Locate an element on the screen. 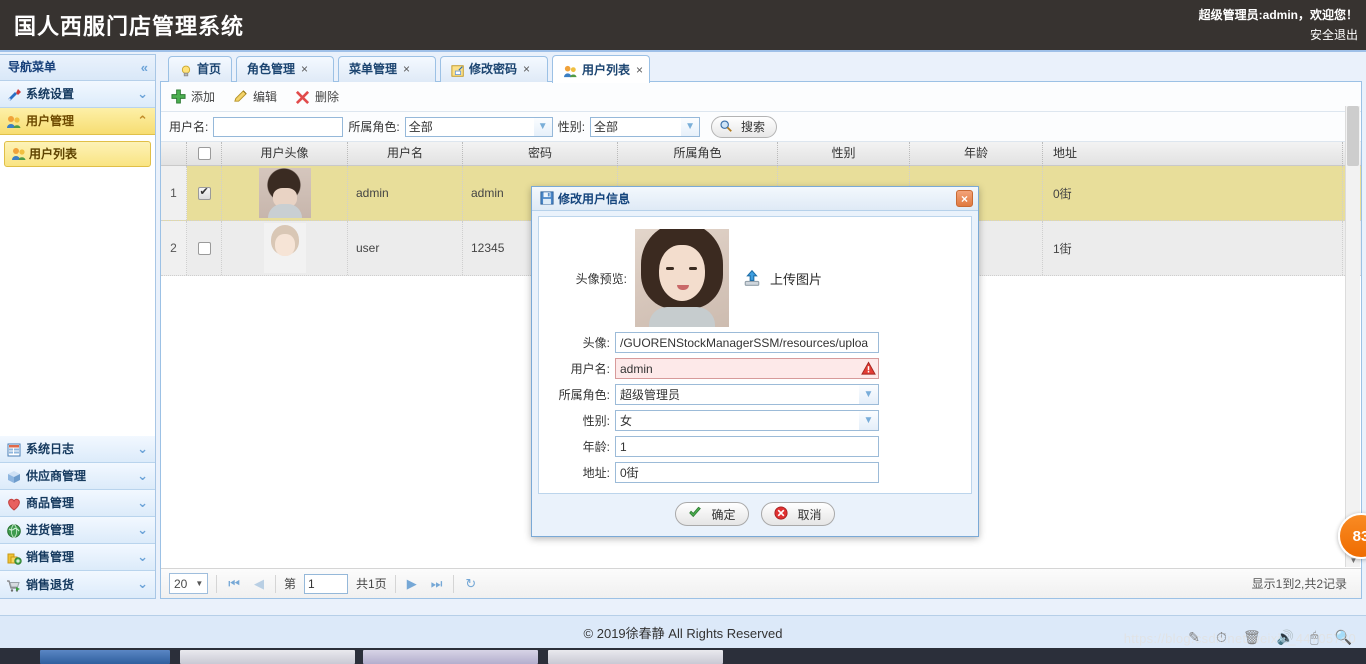  window-icon: 🖱 is located at coordinates (1314, 637).